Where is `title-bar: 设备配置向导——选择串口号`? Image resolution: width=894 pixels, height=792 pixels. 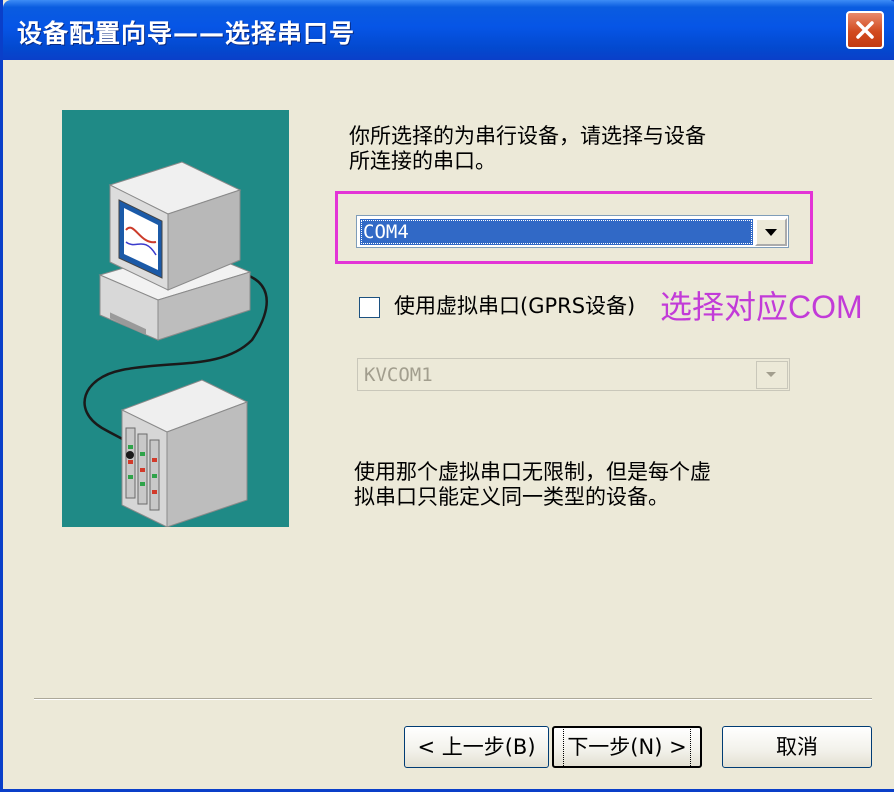
title-bar: 设备配置向导——选择串口号 is located at coordinates (448, 30).